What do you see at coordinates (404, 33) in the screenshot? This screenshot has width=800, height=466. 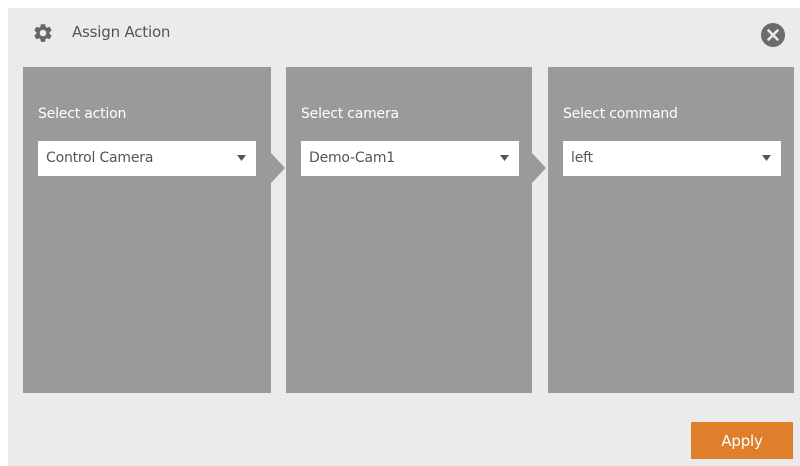 I see `dialog-title-bar: Assign Action` at bounding box center [404, 33].